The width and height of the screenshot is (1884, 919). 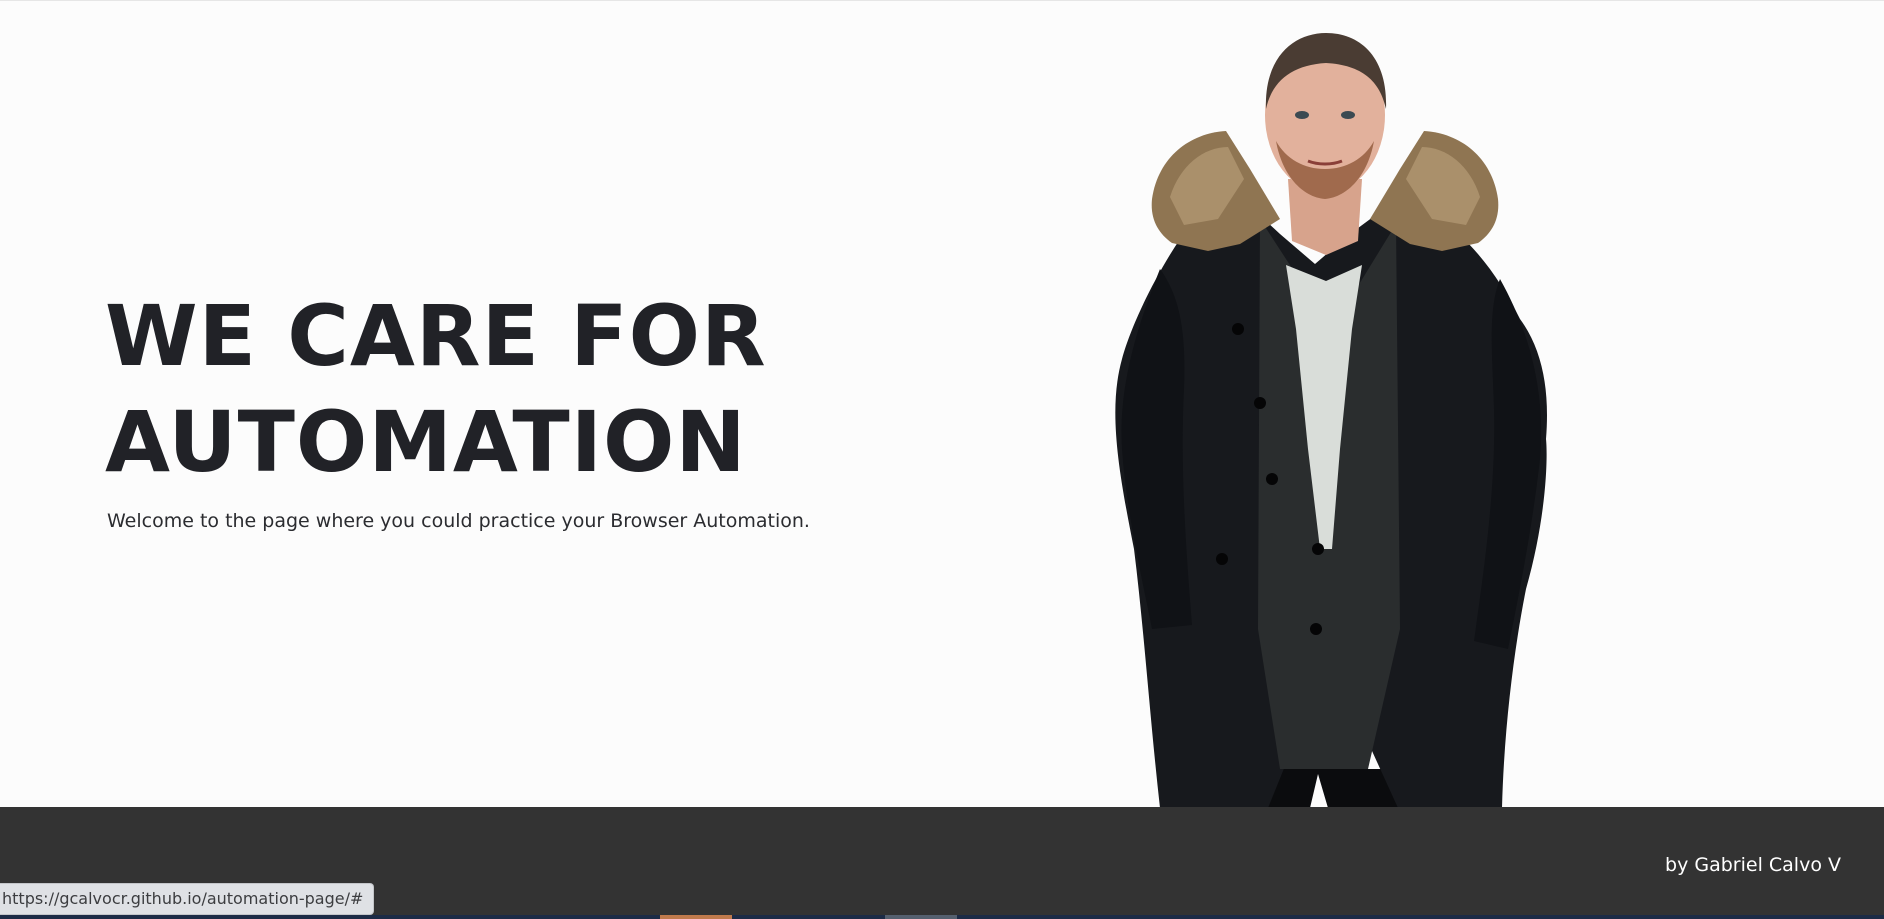 What do you see at coordinates (1753, 865) in the screenshot?
I see `footer-credit: by Gabriel Calvo V` at bounding box center [1753, 865].